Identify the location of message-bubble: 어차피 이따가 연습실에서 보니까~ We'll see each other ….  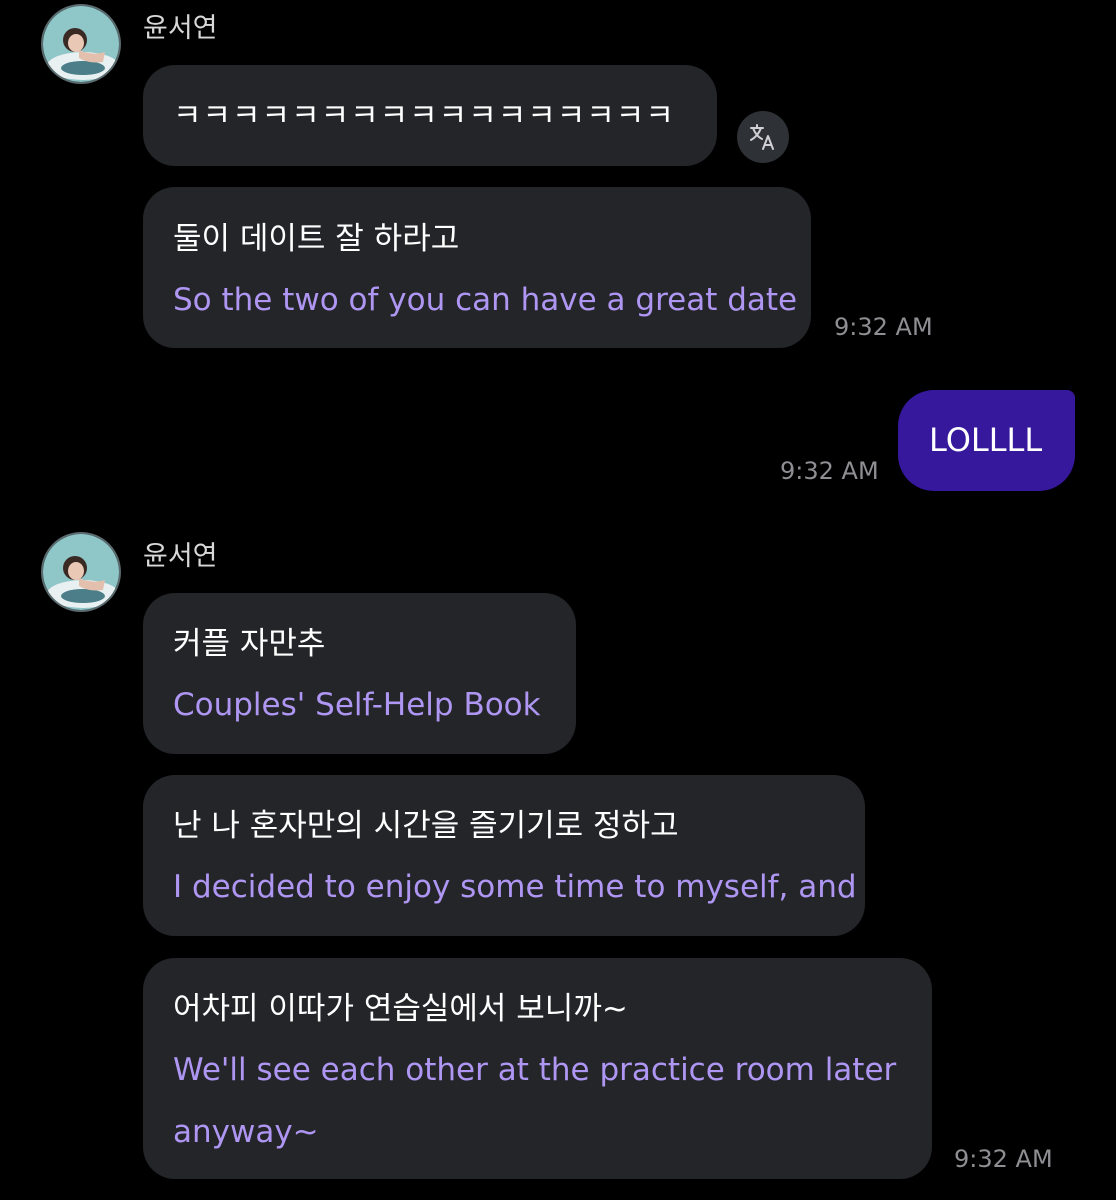
(537, 1068).